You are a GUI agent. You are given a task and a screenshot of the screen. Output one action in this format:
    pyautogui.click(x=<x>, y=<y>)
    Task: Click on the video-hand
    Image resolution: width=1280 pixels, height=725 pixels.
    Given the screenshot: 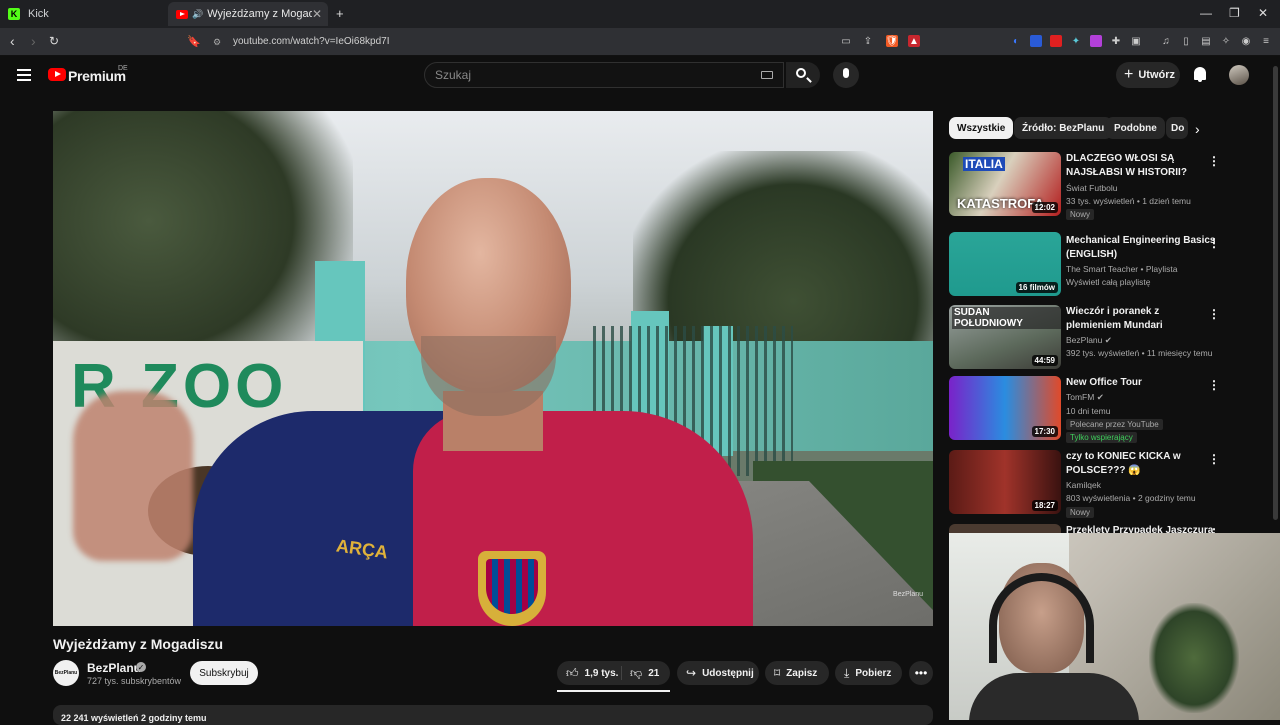 What is the action you would take?
    pyautogui.click(x=133, y=476)
    